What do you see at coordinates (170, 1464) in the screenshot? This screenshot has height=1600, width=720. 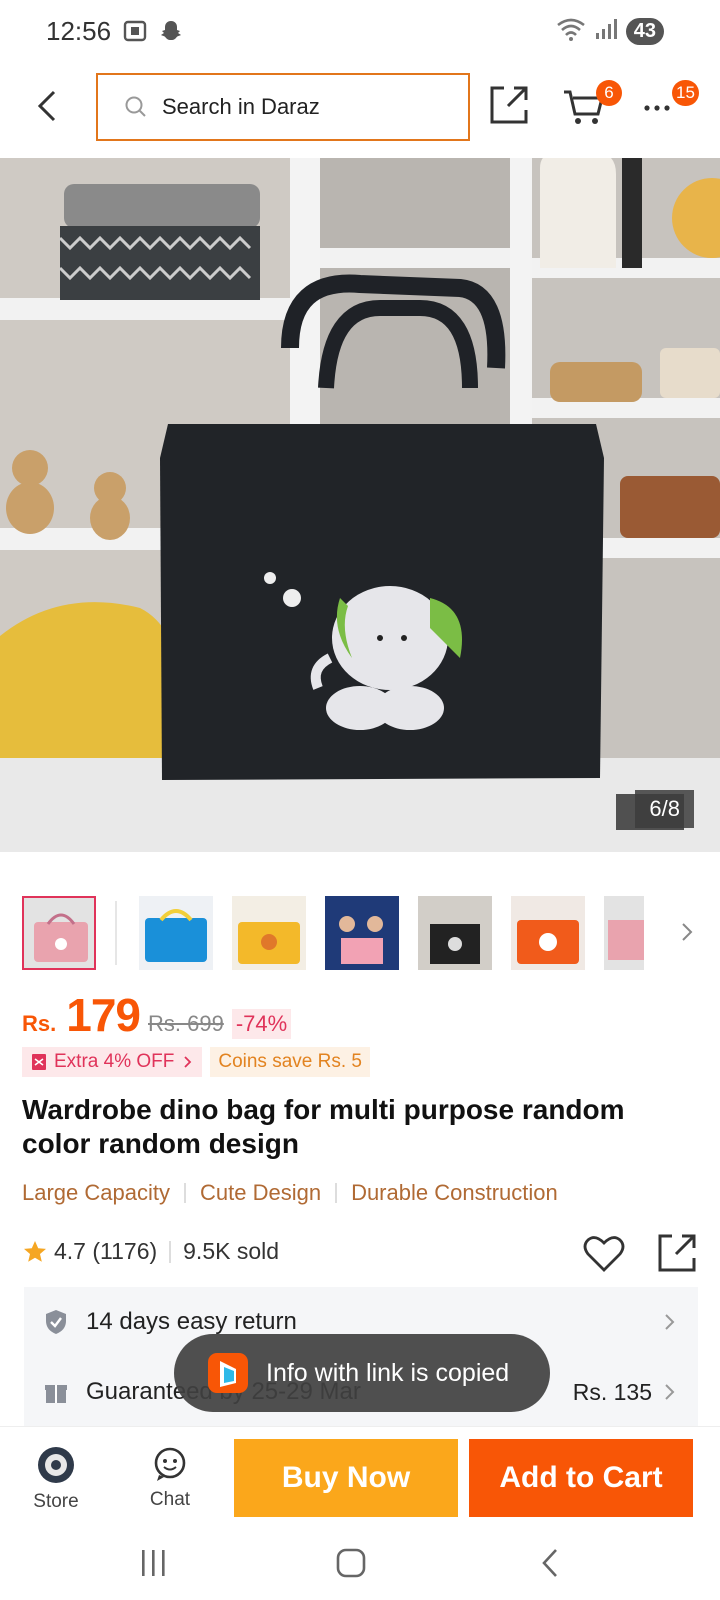 I see `chat-icon` at bounding box center [170, 1464].